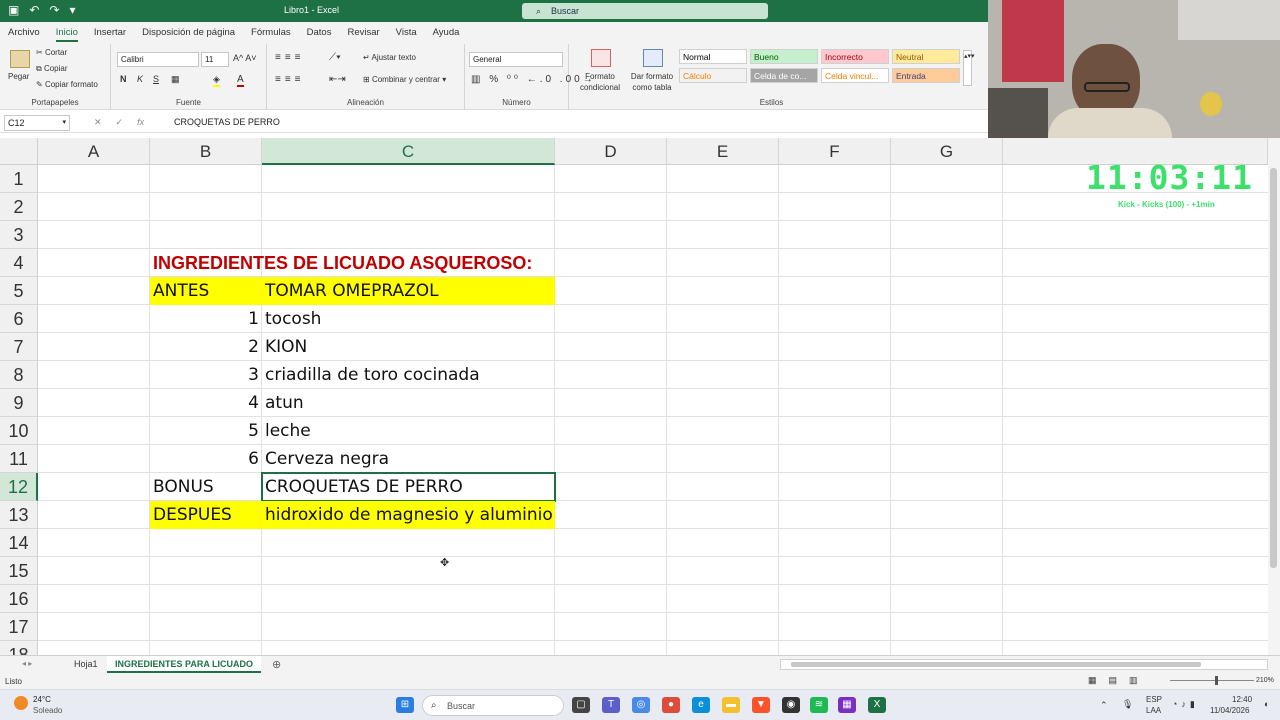 The width and height of the screenshot is (1280, 720). I want to click on select-all-corner, so click(19, 151).